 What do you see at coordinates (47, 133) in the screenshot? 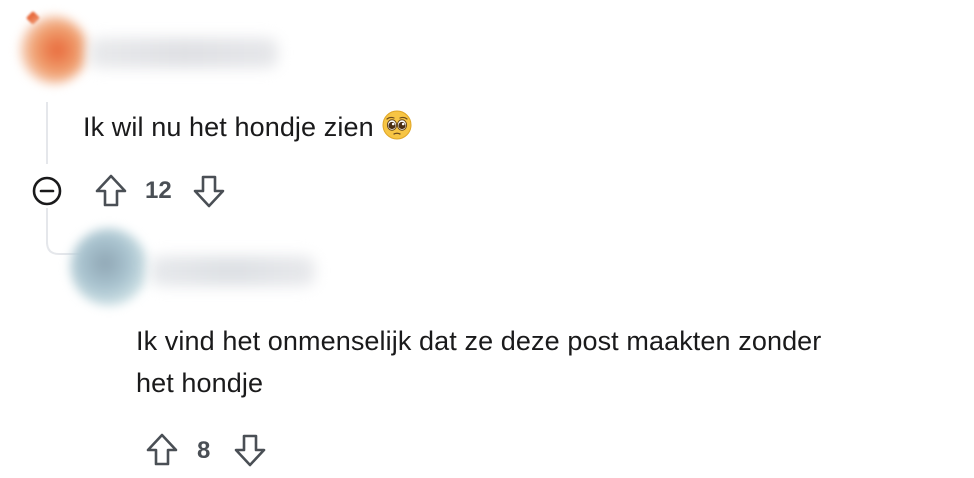
I see `thread-line` at bounding box center [47, 133].